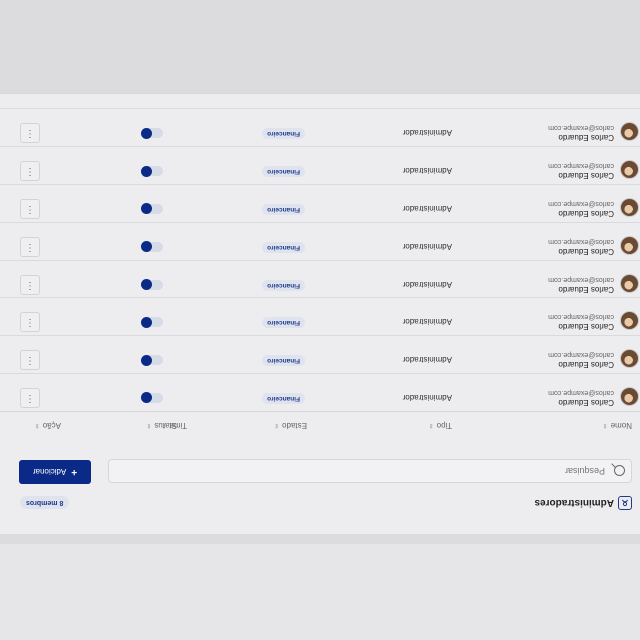 Image resolution: width=640 pixels, height=640 pixels. What do you see at coordinates (326, 503) in the screenshot?
I see `card-header: Administradores 8 membros` at bounding box center [326, 503].